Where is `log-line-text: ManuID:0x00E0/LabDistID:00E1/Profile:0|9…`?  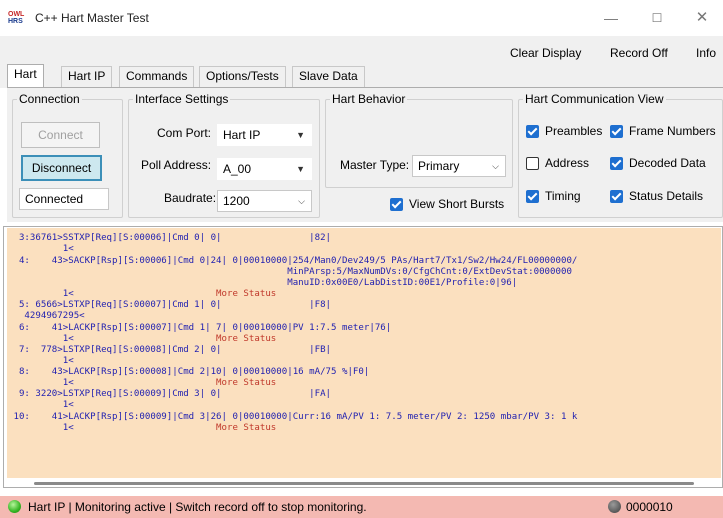 log-line-text: ManuID:0x00E0/LabDistID:00E1/Profile:0|9… is located at coordinates (263, 283).